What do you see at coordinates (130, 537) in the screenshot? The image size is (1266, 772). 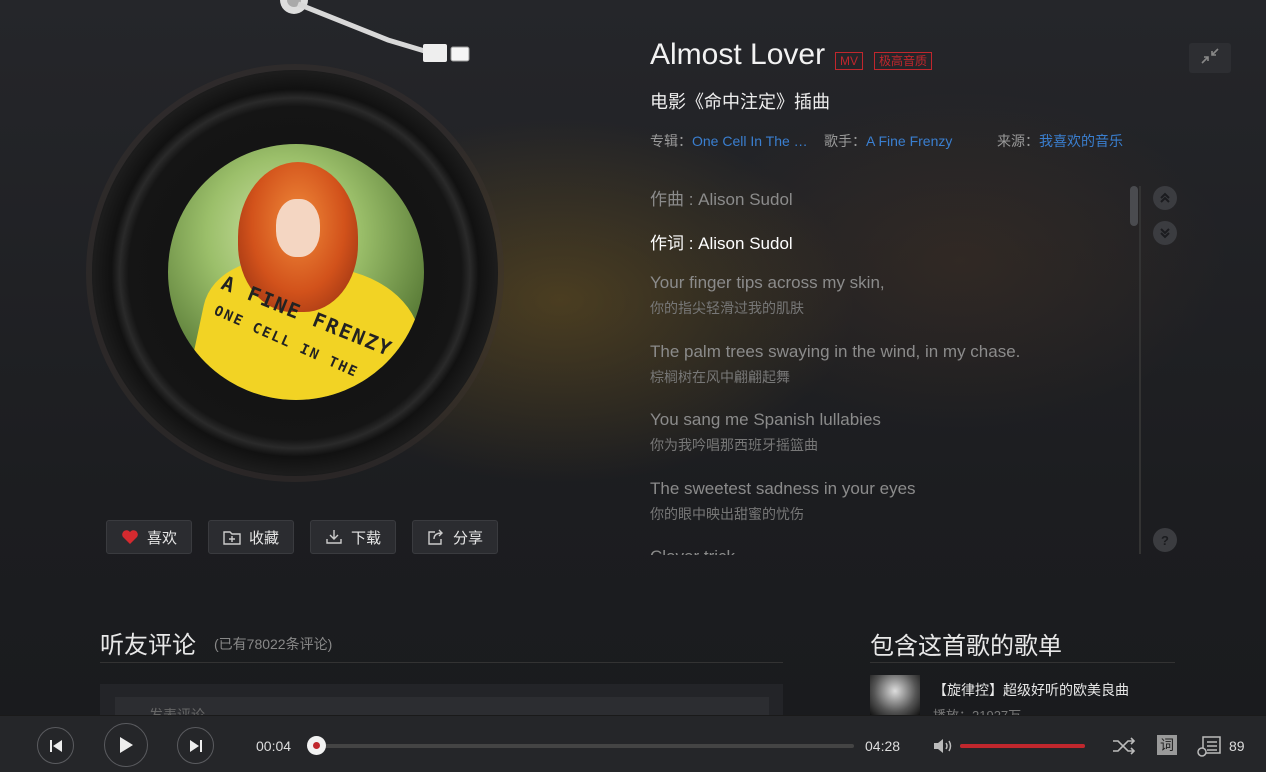 I see `heart-icon` at bounding box center [130, 537].